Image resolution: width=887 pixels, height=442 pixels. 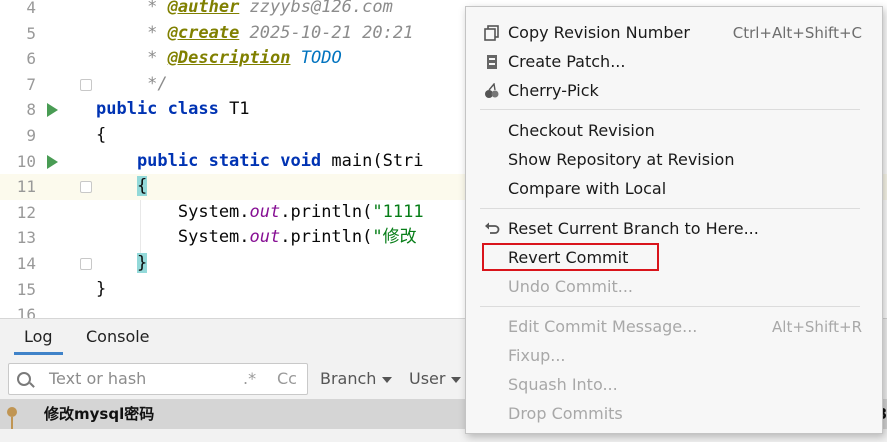 I want to click on chevron-down-icon, so click(x=387, y=379).